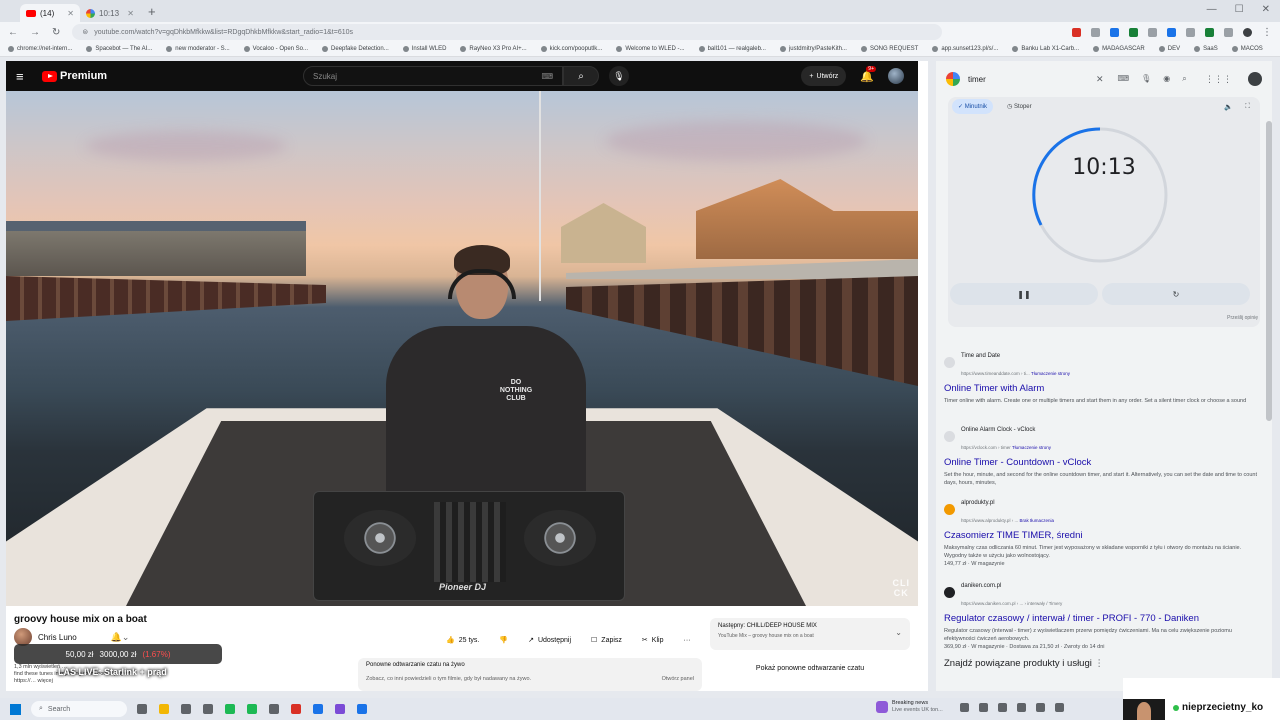 This screenshot has height=720, width=1280. I want to click on bookmark-item: SaaS, so click(1206, 49).